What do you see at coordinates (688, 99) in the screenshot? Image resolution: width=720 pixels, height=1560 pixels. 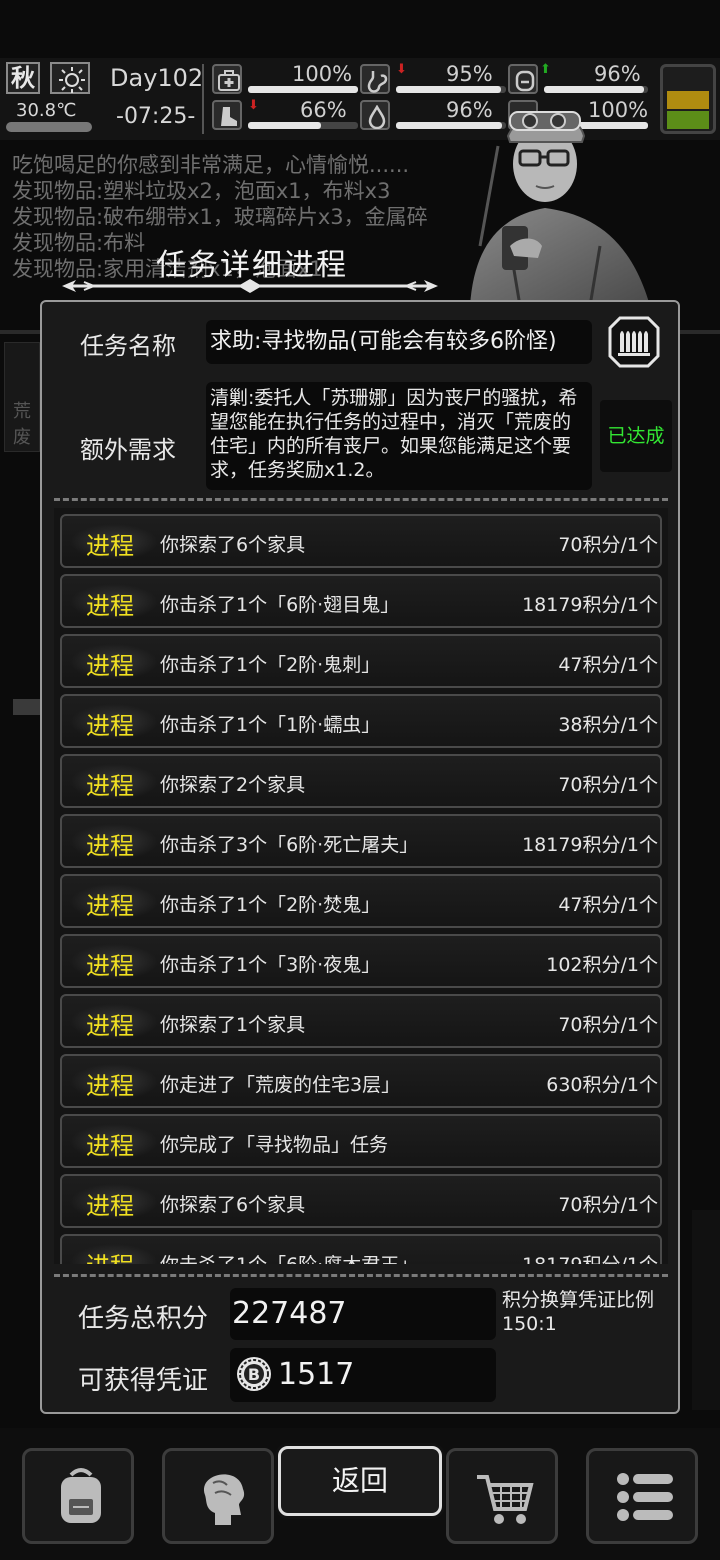 I see `health-gauge` at bounding box center [688, 99].